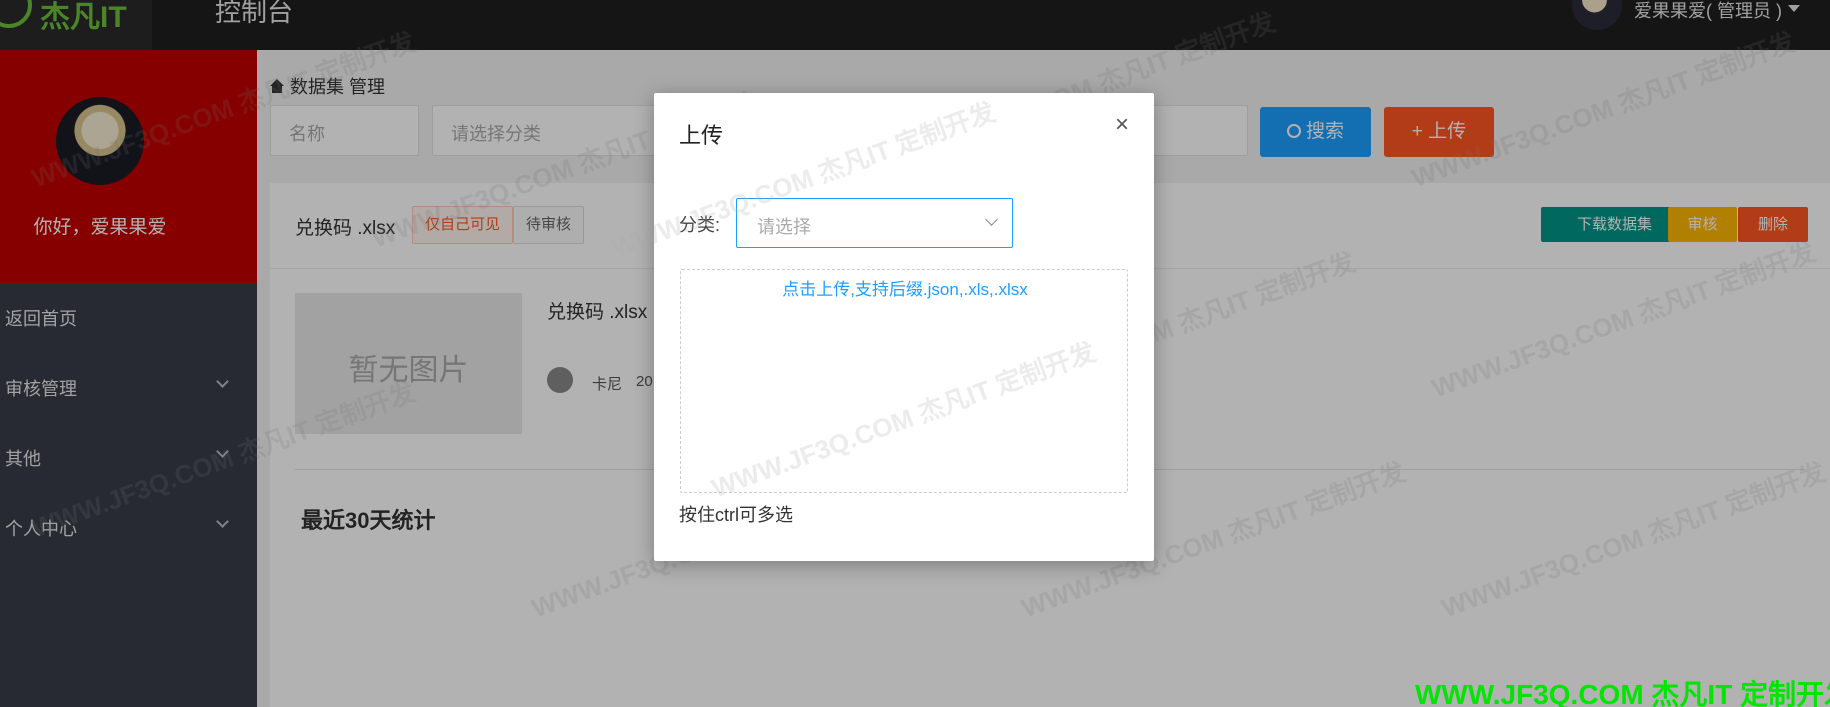 The width and height of the screenshot is (1830, 707). I want to click on chevron-down-icon, so click(991, 219).